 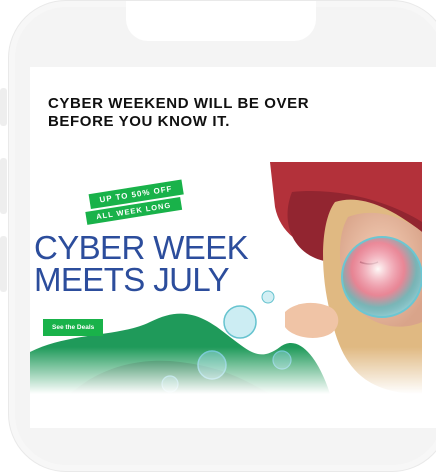 I want to click on hero-title-line-2: MEETS JULY, so click(x=132, y=279).